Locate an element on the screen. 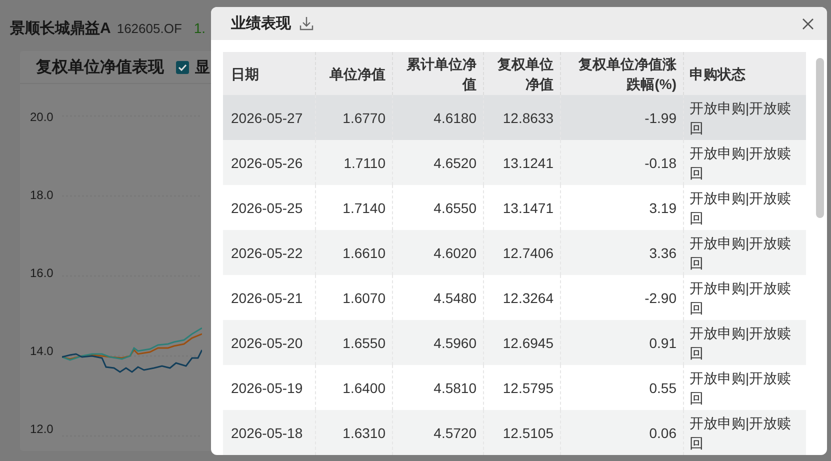 The image size is (831, 461). table-cell: 3.36 is located at coordinates (621, 252).